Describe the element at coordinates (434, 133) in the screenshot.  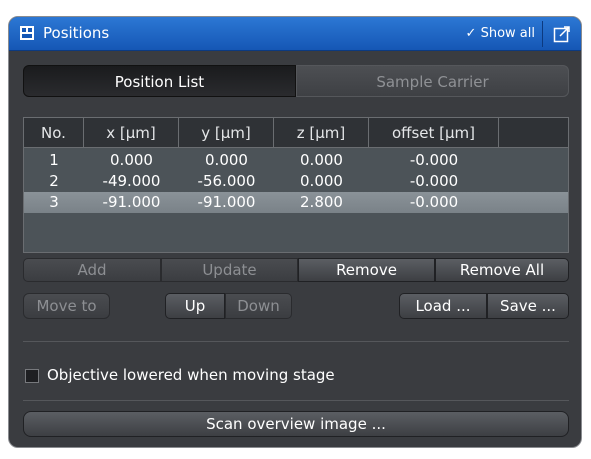
I see `header-offset: offset [µm]` at that location.